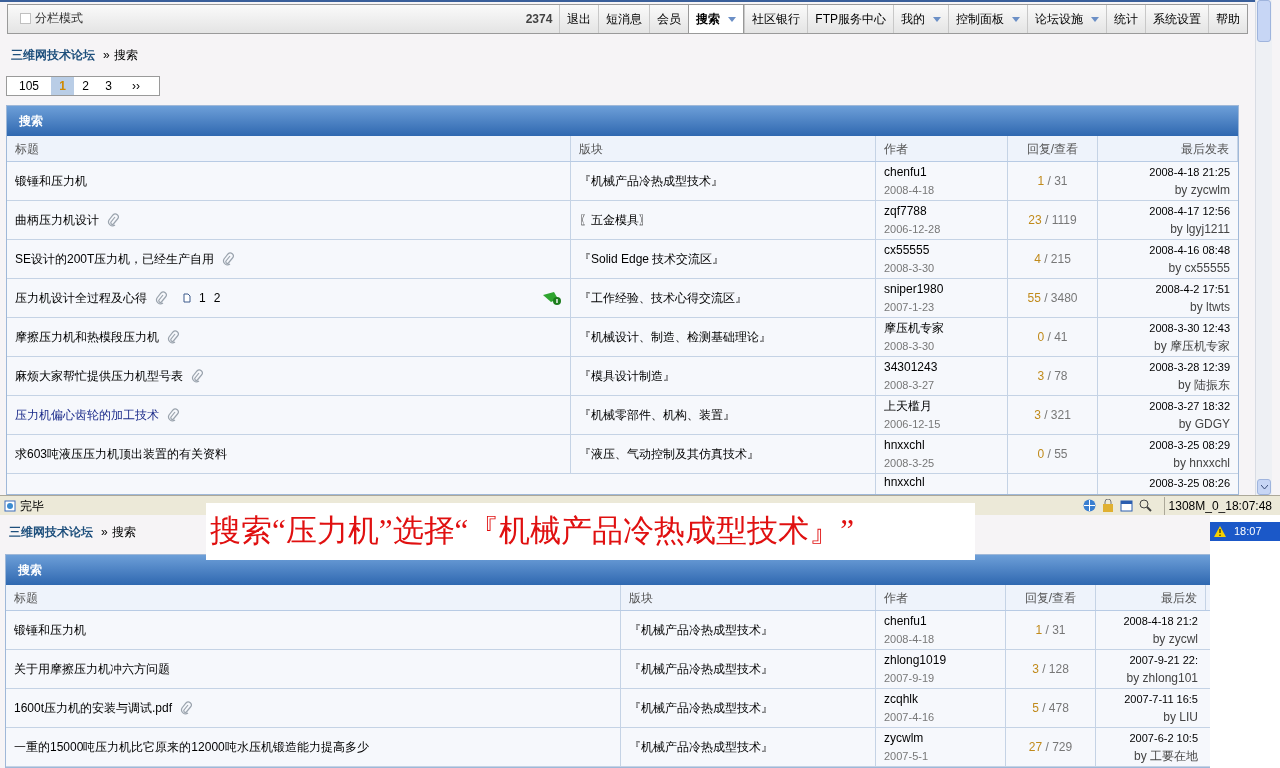 The height and width of the screenshot is (768, 1280). I want to click on column-header: 版块, so click(641, 598).